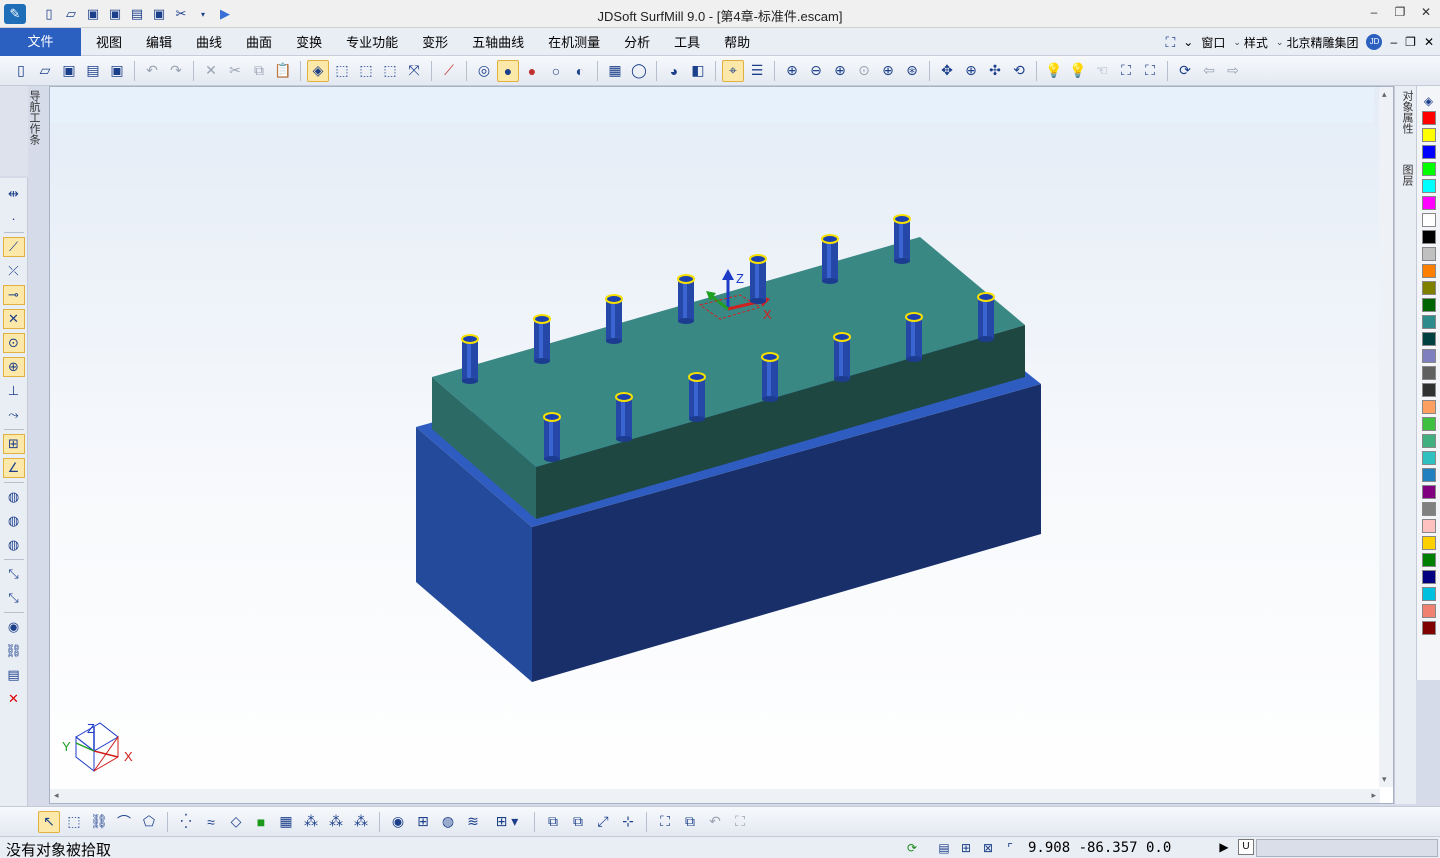 This screenshot has width=1440, height=858. I want to click on hidden-line-icon: ○, so click(556, 71).